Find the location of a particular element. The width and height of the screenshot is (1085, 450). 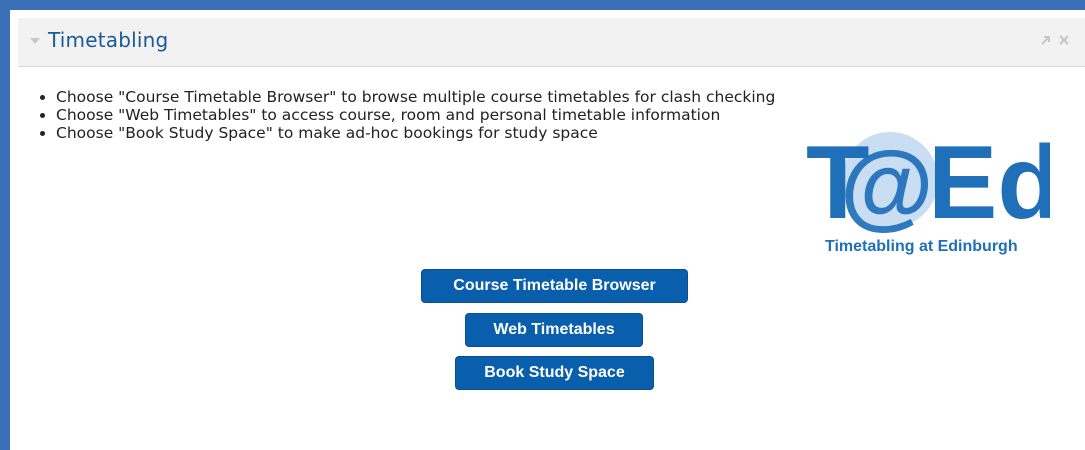

taed-logo: T @ Ed Timetabling at Edinburgh is located at coordinates (928, 190).